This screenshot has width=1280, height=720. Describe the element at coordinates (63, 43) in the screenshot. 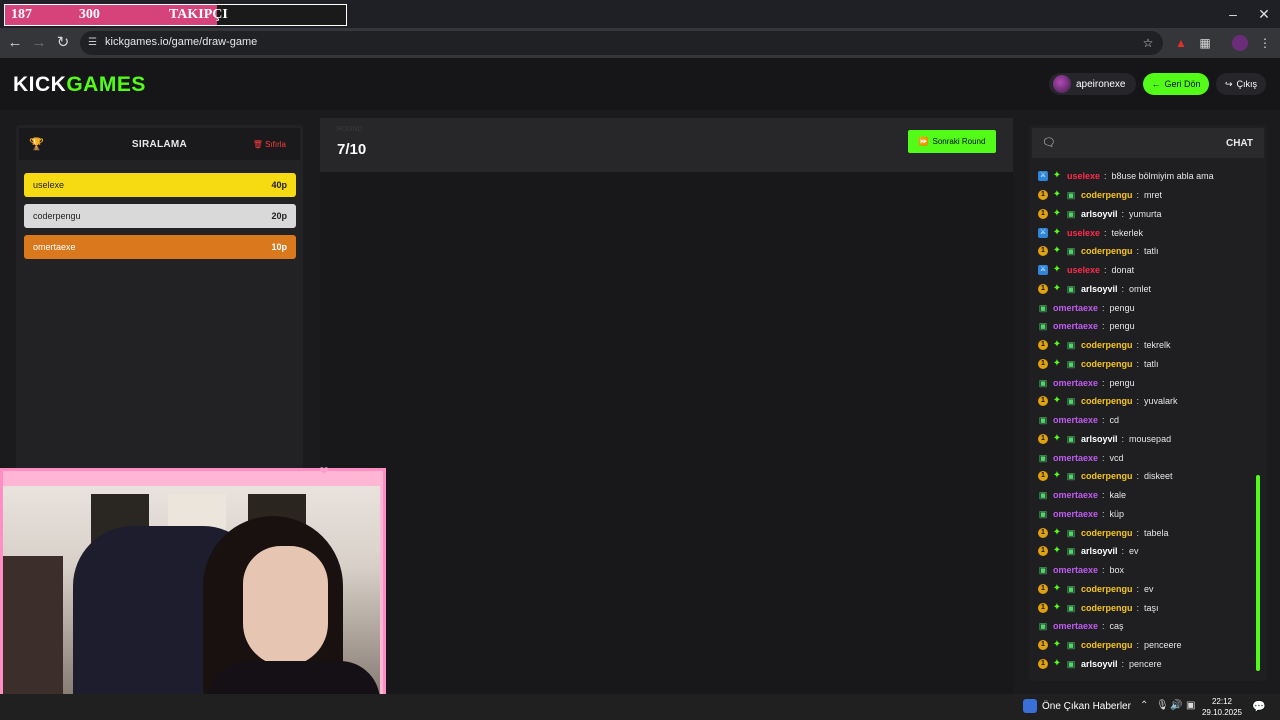

I see `reload-icon: ↻` at that location.